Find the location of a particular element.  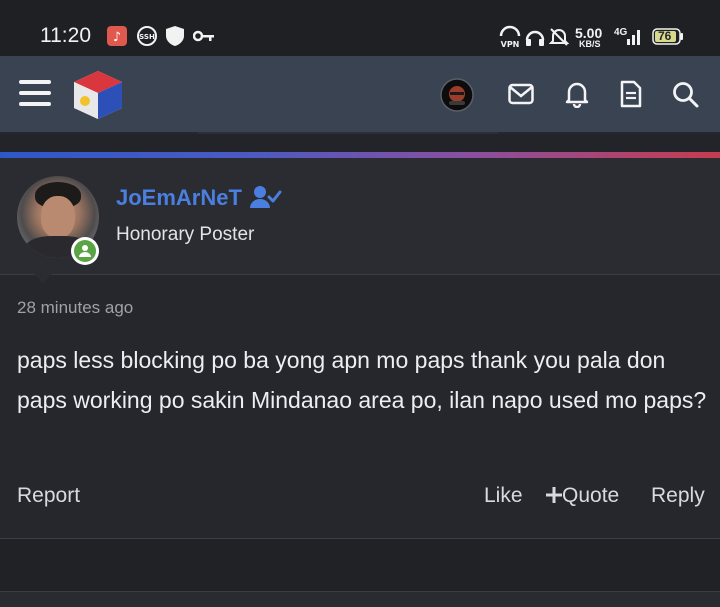

post-timestamp: 28 minutes ago is located at coordinates (75, 308).